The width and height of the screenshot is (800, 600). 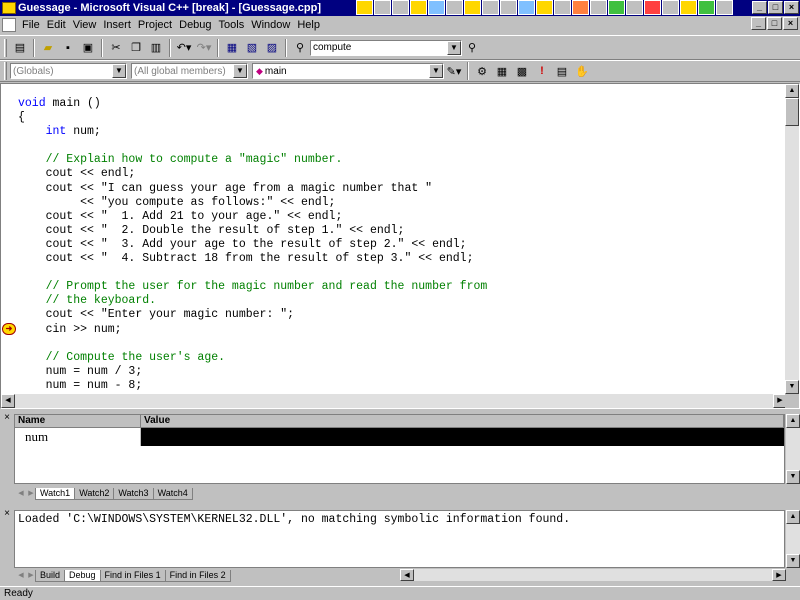 I want to click on editor-gutter, so click(x=9, y=239).